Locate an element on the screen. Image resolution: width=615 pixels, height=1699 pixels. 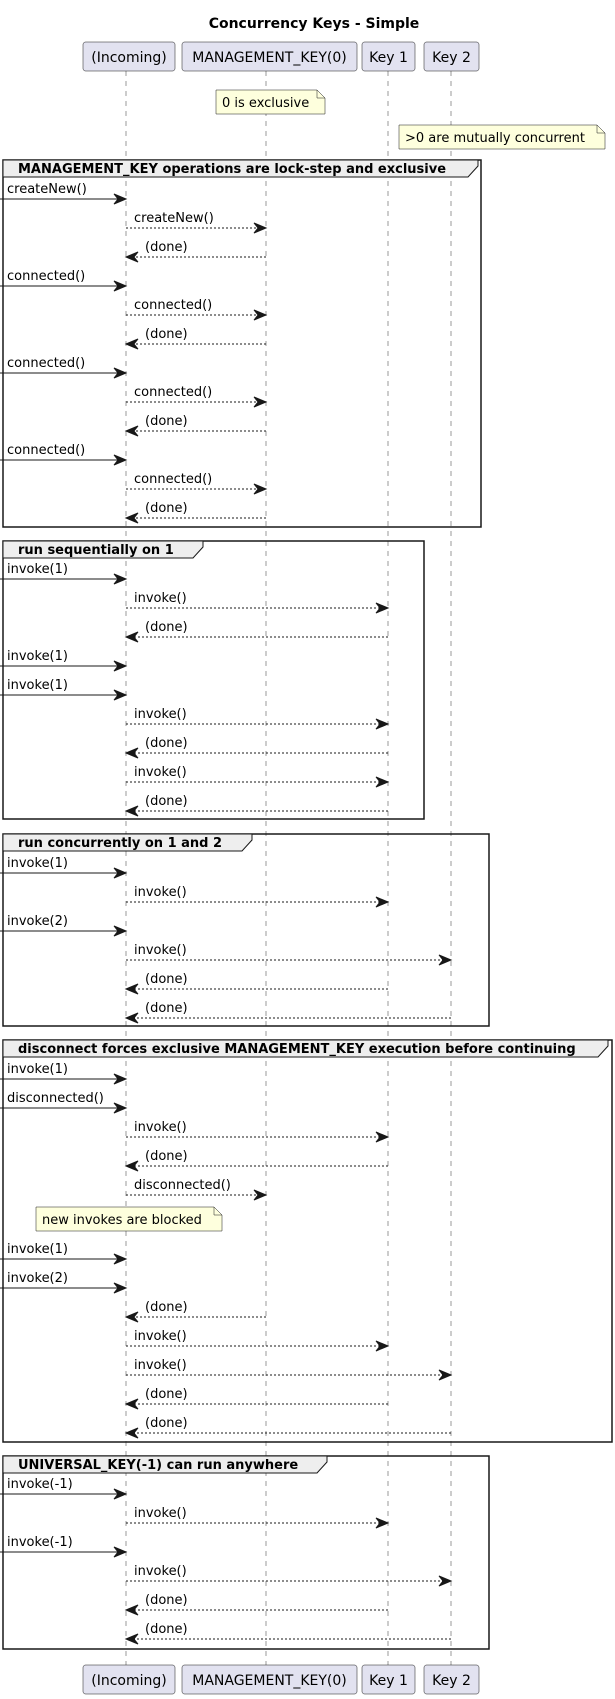
participant-mgmt-top: MANAGEMENT_KEY(0) is located at coordinates (269, 56).